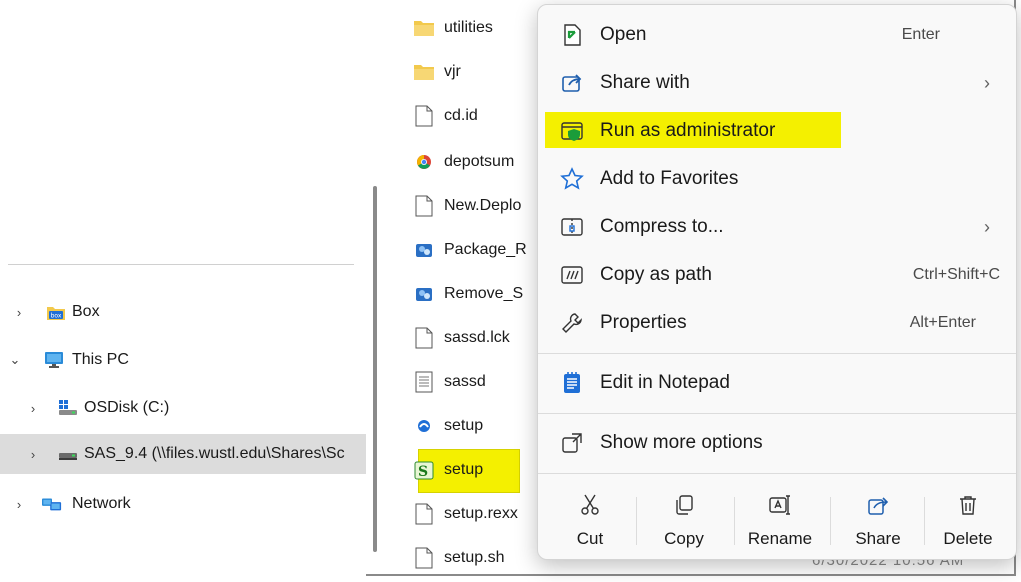  I want to click on menu-item-label: Properties, so click(643, 322).